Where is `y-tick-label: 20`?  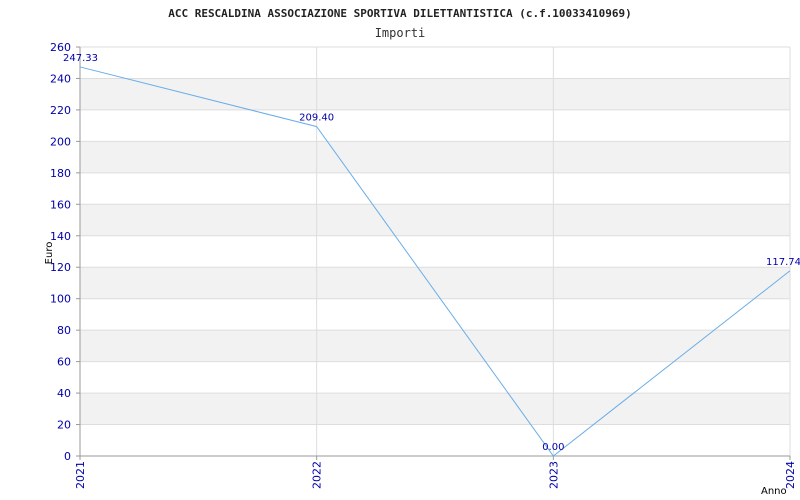
y-tick-label: 20 is located at coordinates (64, 425).